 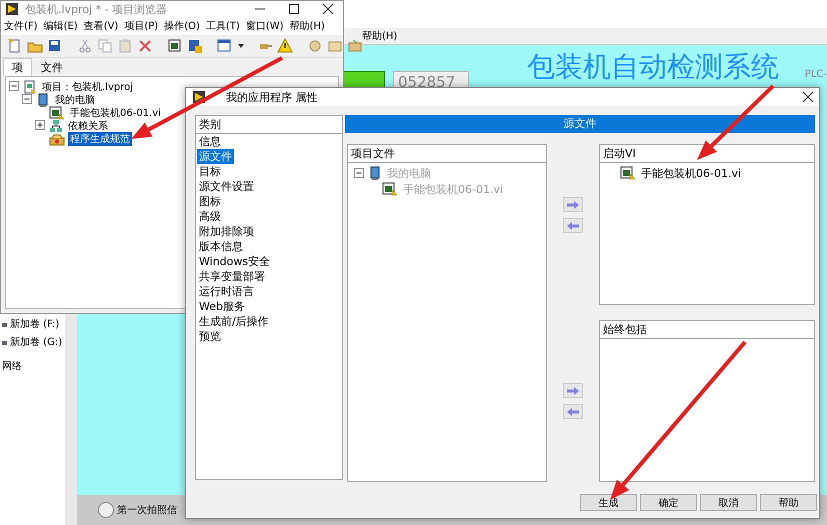 I want to click on scissors-icon, so click(x=85, y=46).